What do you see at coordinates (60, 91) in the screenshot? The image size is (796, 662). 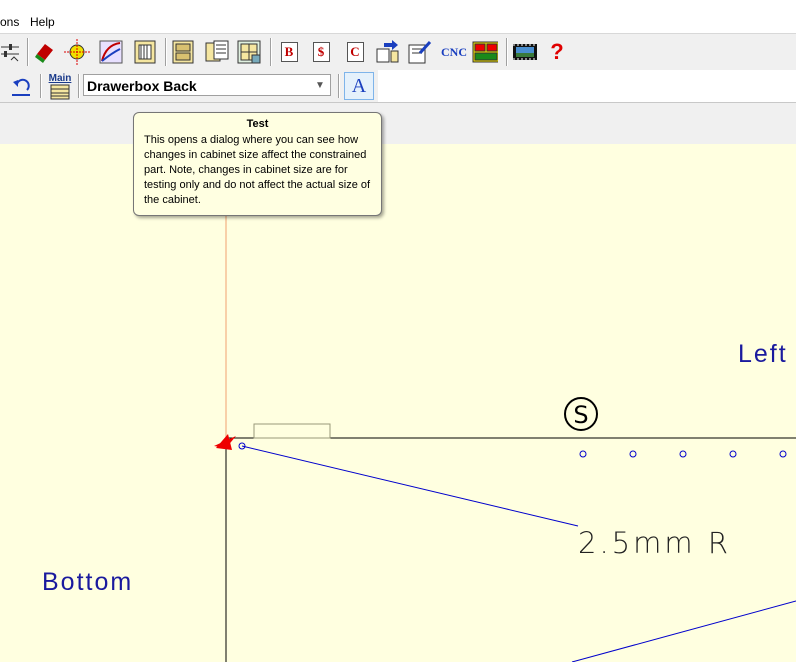 I see `main-cabinet-icon` at bounding box center [60, 91].